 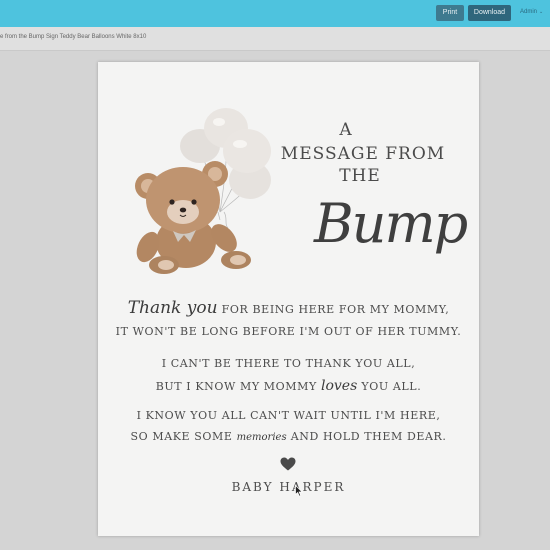 I want to click on print-button: Print, so click(x=450, y=13).